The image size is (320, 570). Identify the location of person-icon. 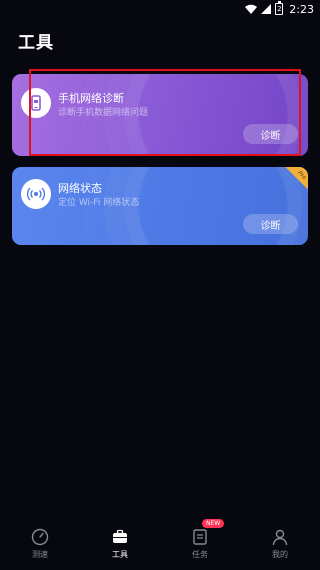
(280, 537).